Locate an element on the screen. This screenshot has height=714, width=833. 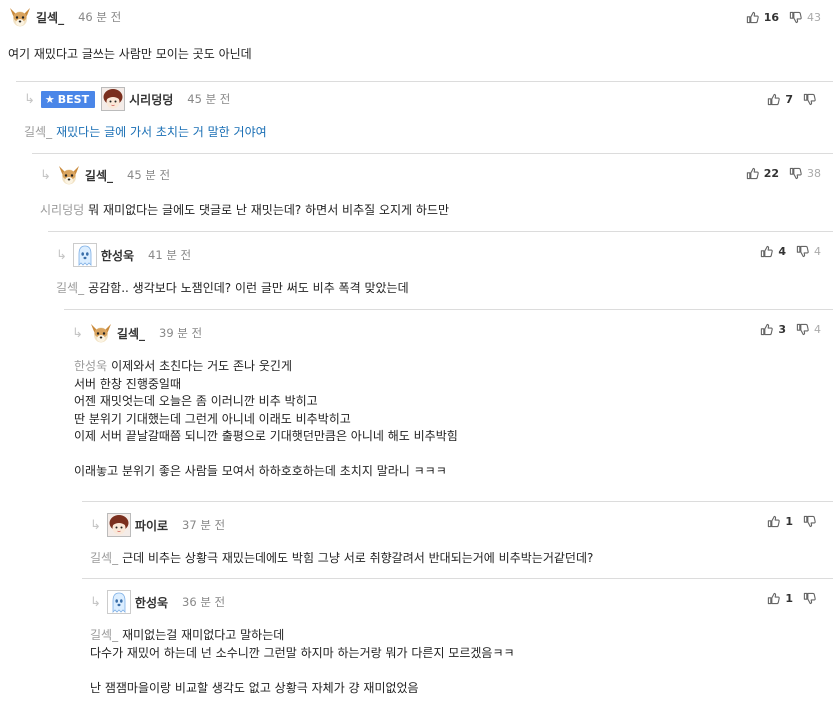
comment-header: ↳ ★ BEST 시리덩덩 45 분 전 is located at coordinates (127, 99).